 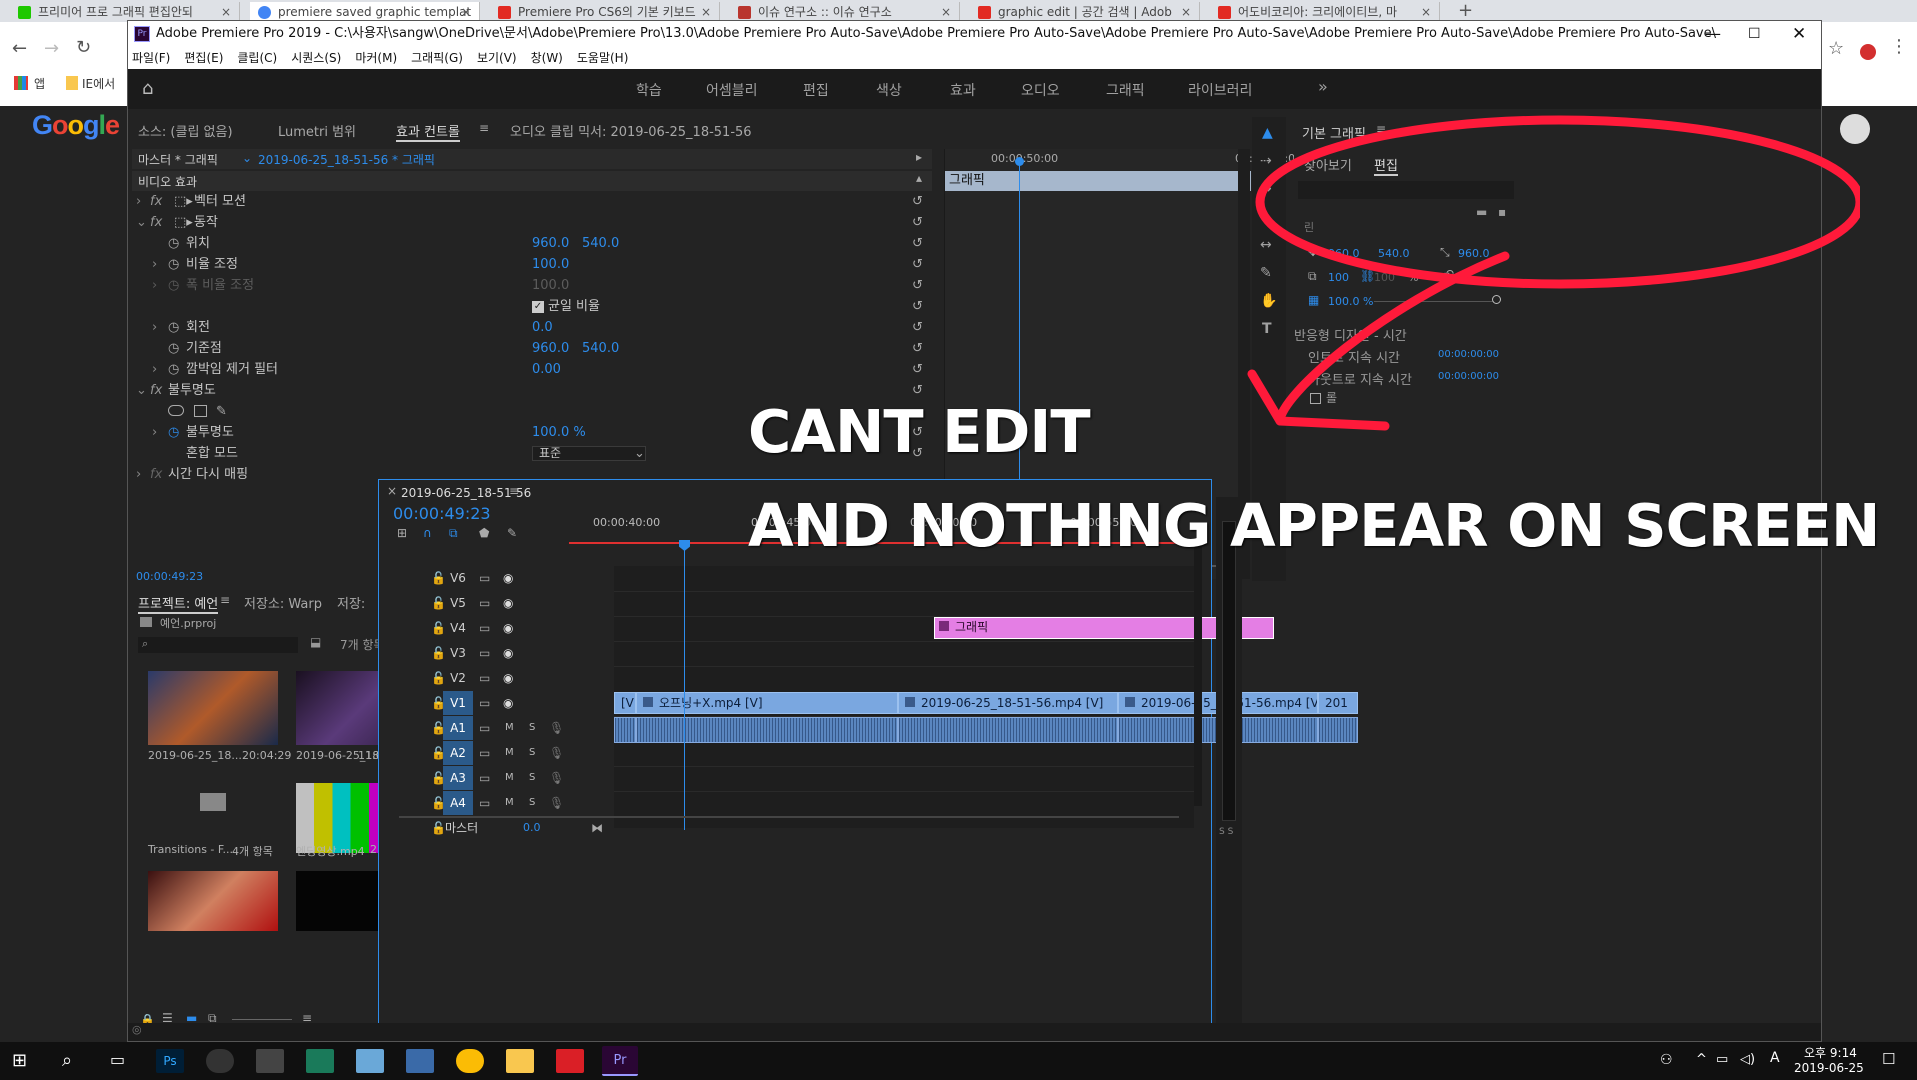 What do you see at coordinates (420, 1061) in the screenshot?
I see `app-icon` at bounding box center [420, 1061].